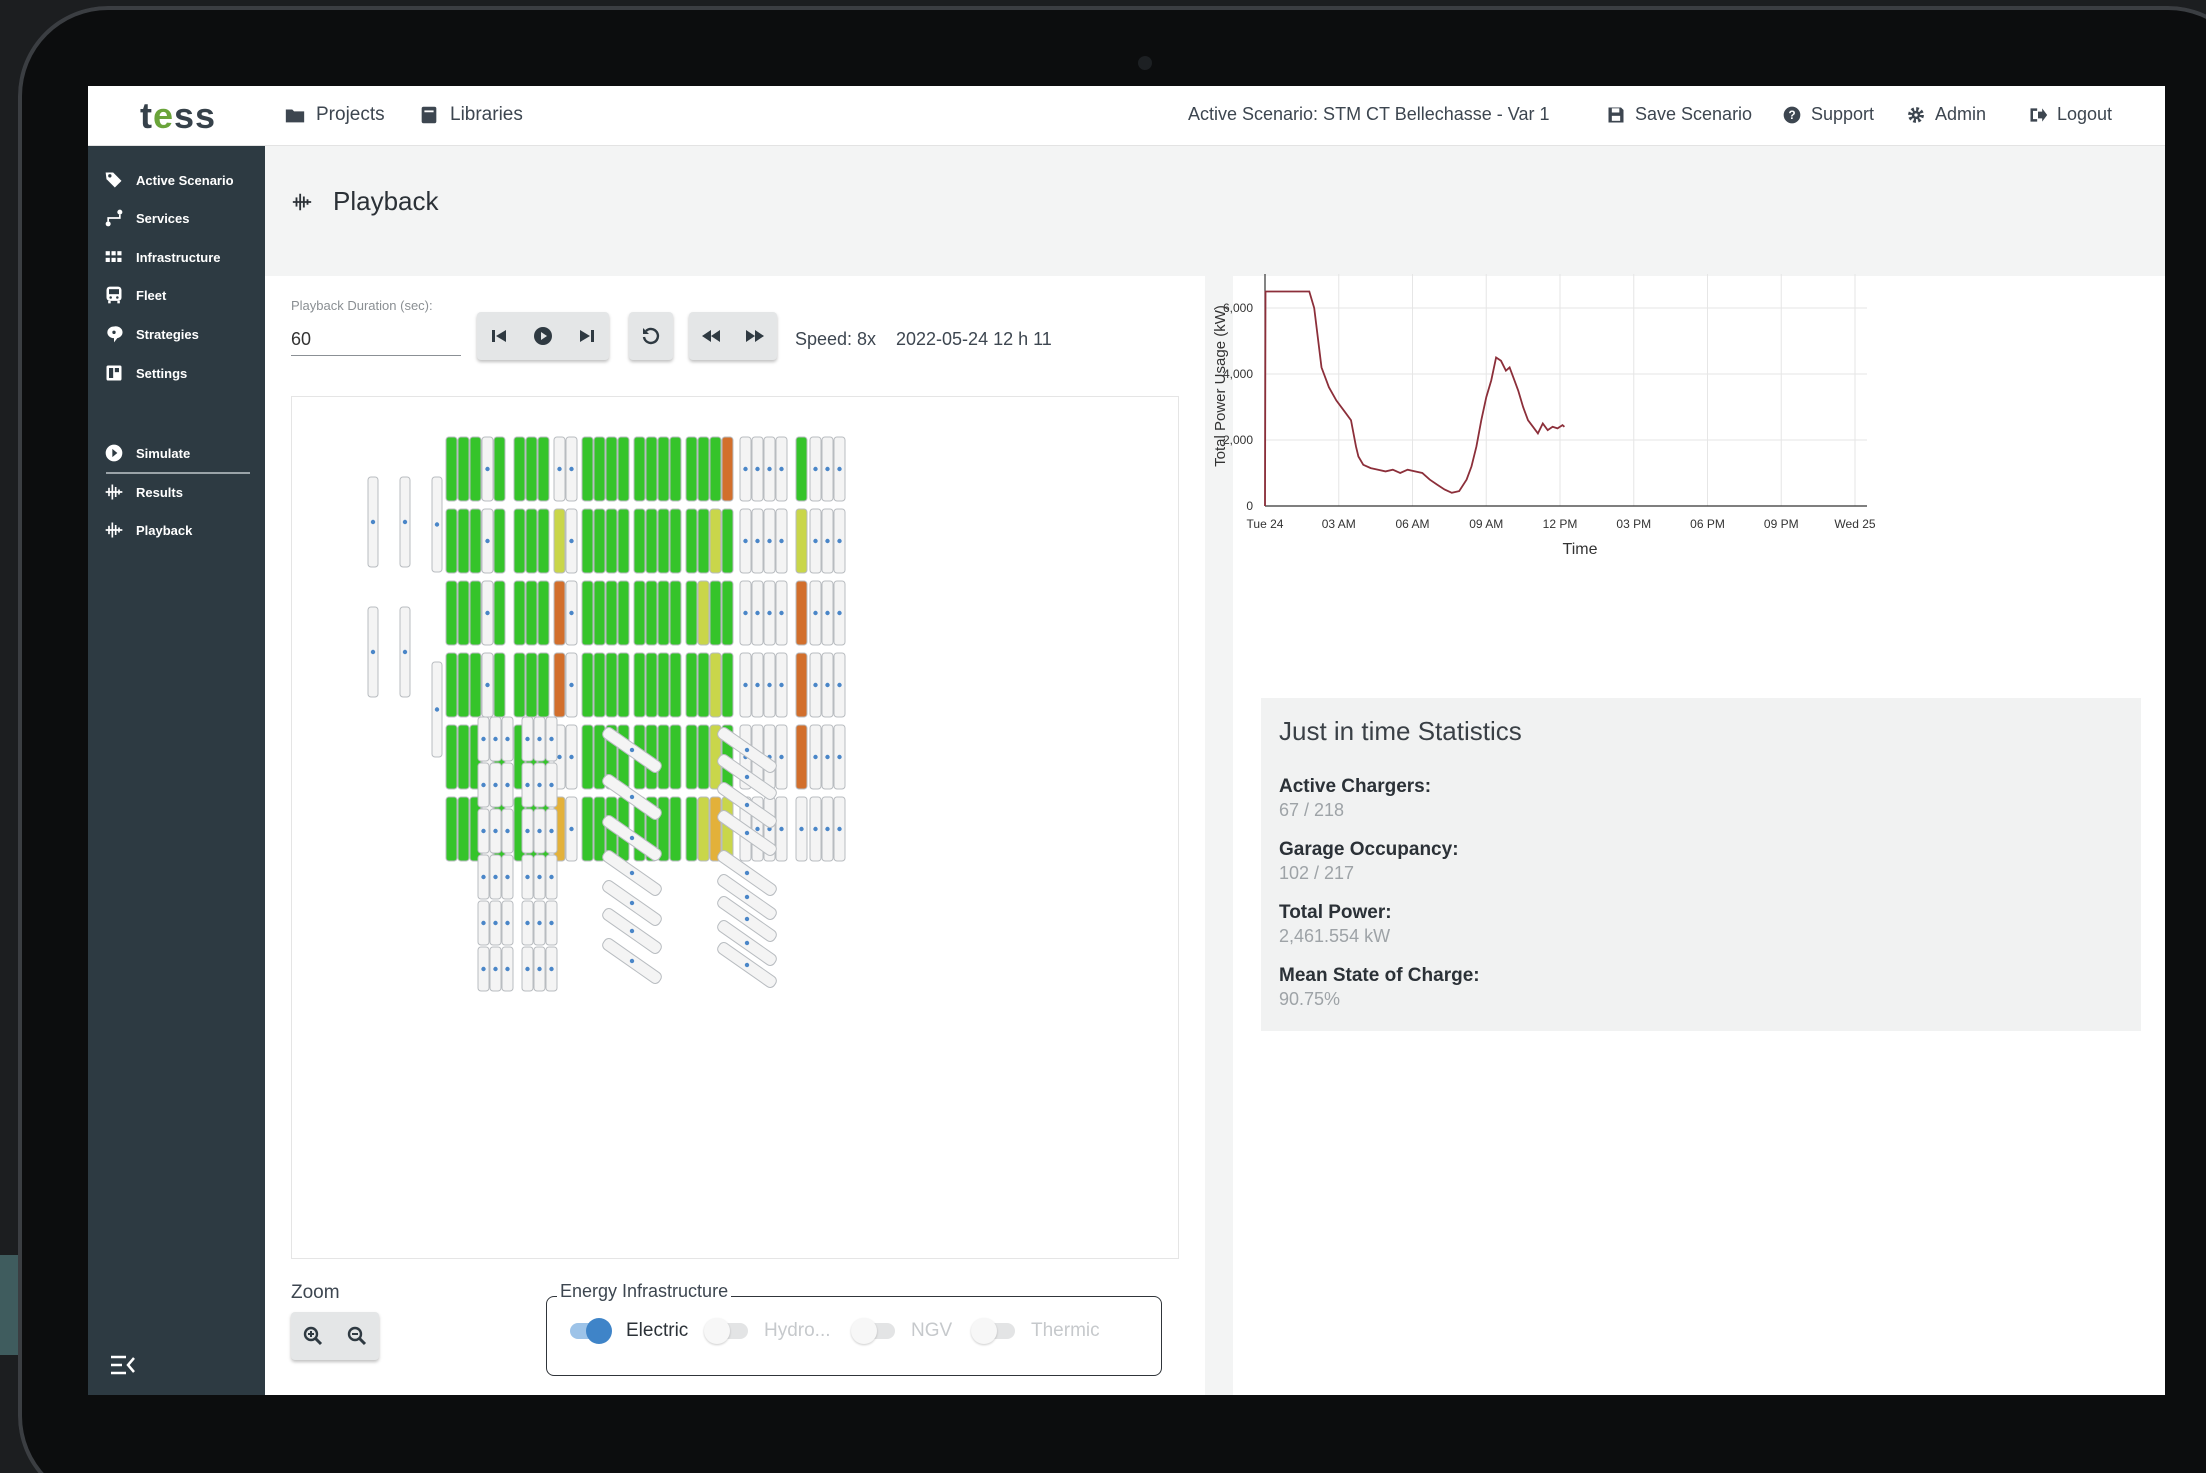  What do you see at coordinates (1415, 398) in the screenshot?
I see `power-series-line` at bounding box center [1415, 398].